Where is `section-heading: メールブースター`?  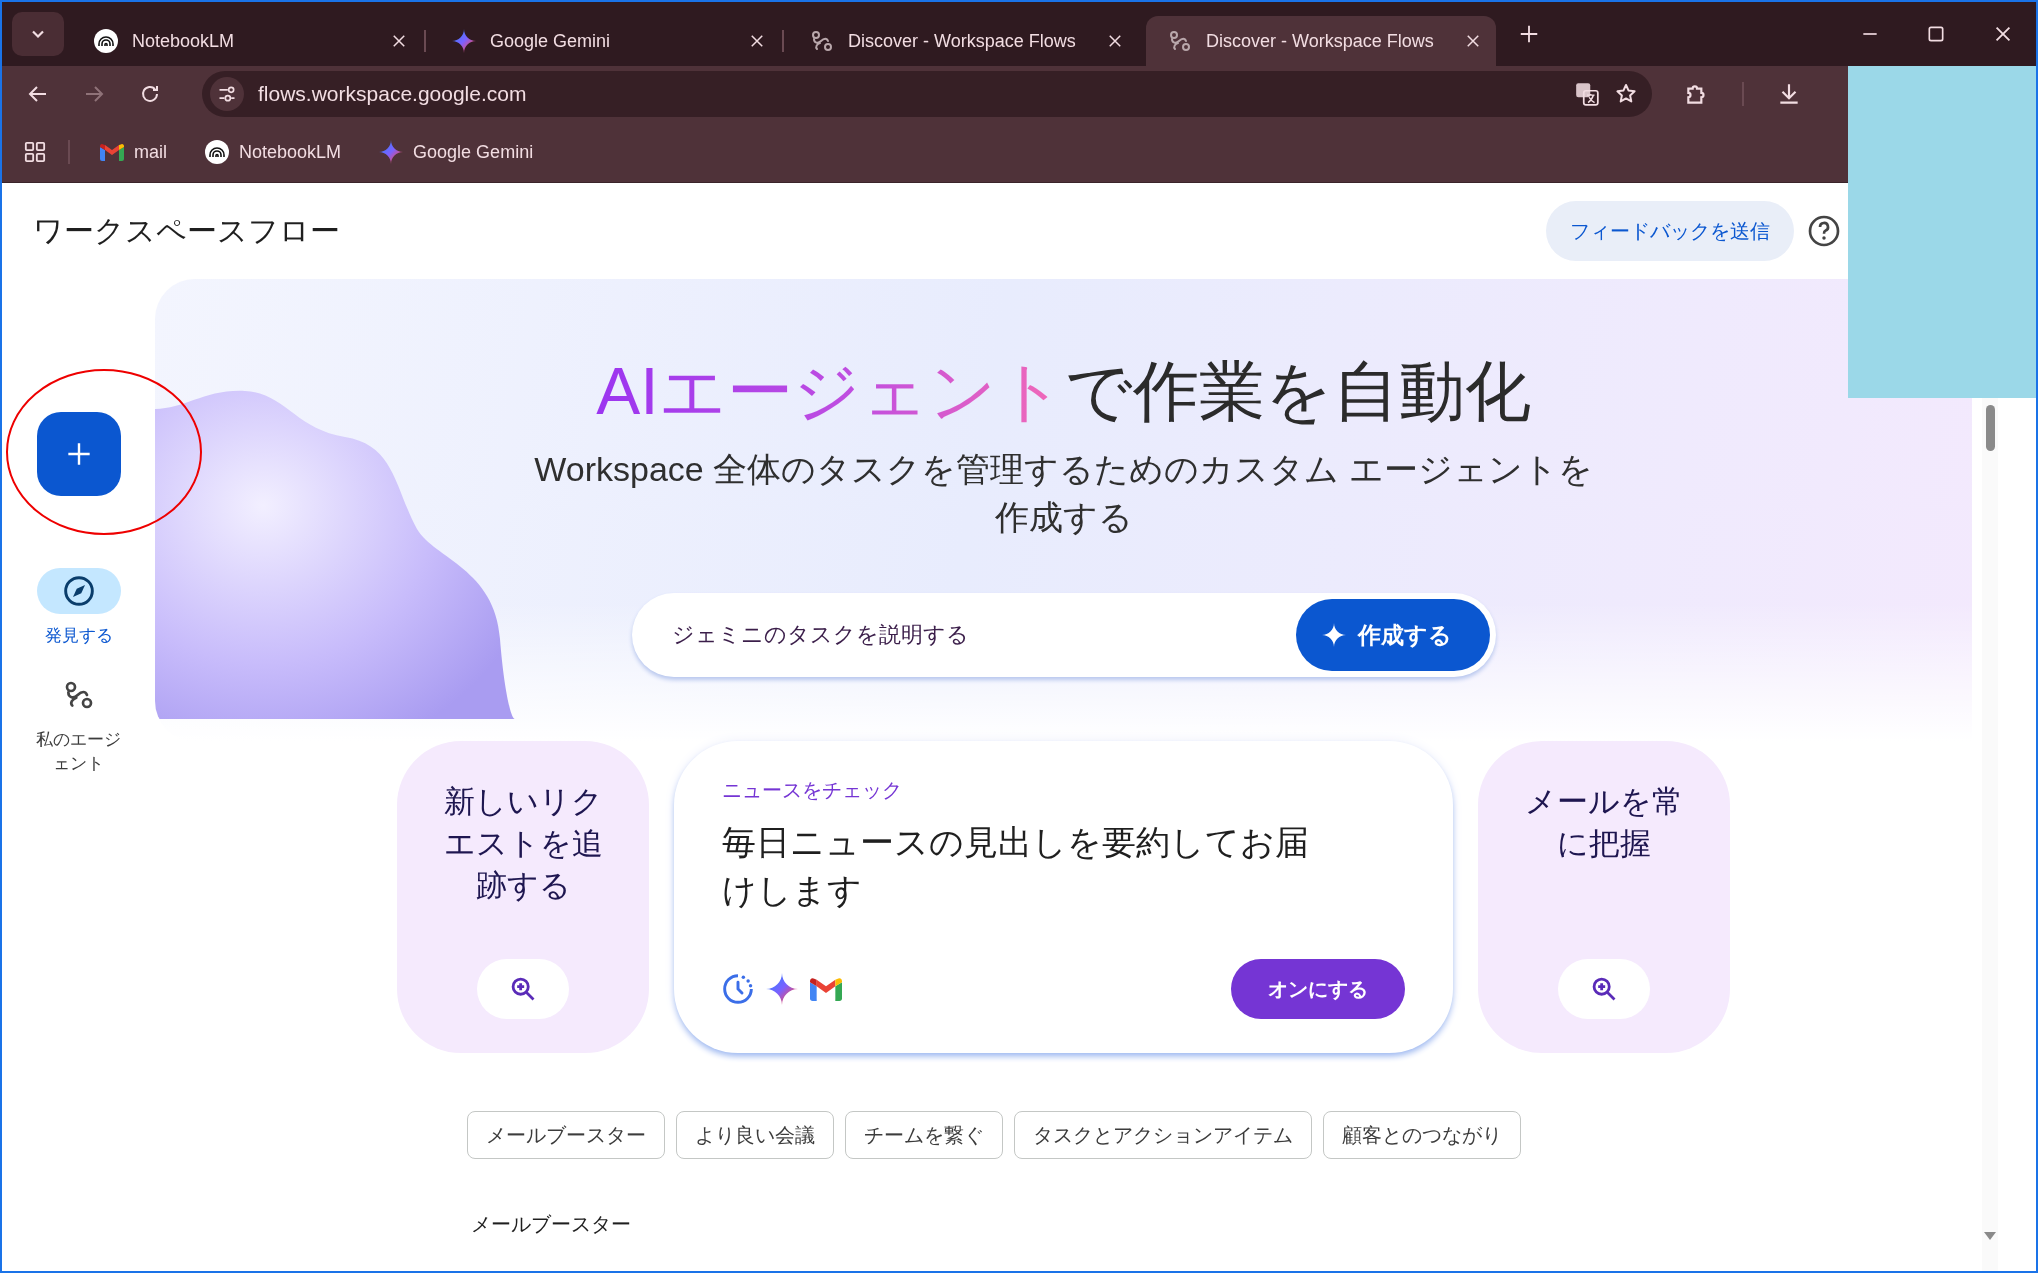
section-heading: メールブースター is located at coordinates (551, 1224).